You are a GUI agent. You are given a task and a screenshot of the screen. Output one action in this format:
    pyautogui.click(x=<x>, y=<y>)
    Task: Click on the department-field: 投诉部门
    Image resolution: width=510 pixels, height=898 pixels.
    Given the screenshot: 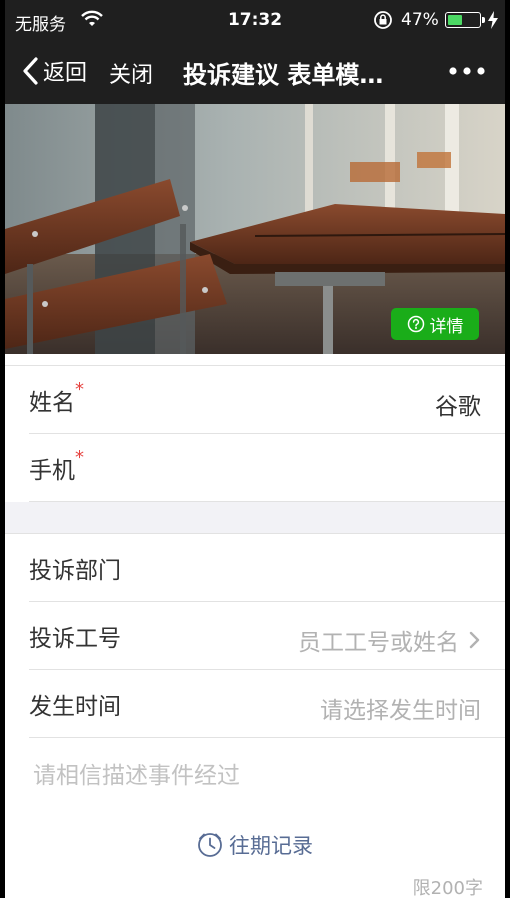 What is the action you would take?
    pyautogui.click(x=267, y=568)
    